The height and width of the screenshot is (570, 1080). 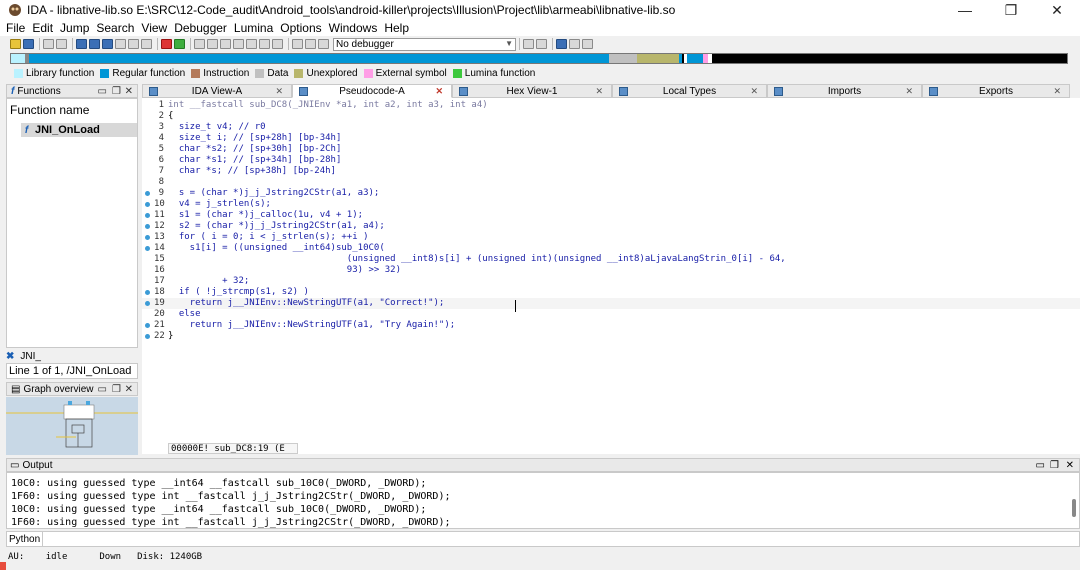 What do you see at coordinates (28, 44) in the screenshot?
I see `save-icon` at bounding box center [28, 44].